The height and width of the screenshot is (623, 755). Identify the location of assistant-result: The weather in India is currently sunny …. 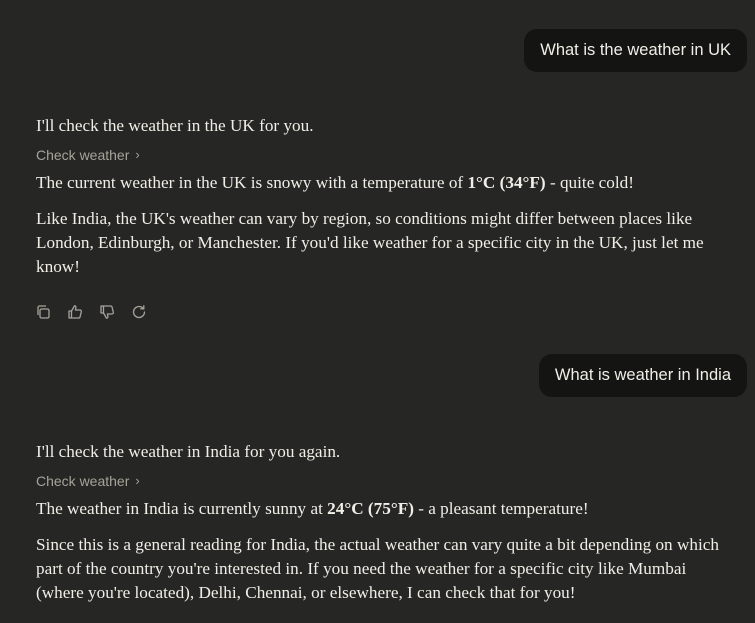
(381, 509).